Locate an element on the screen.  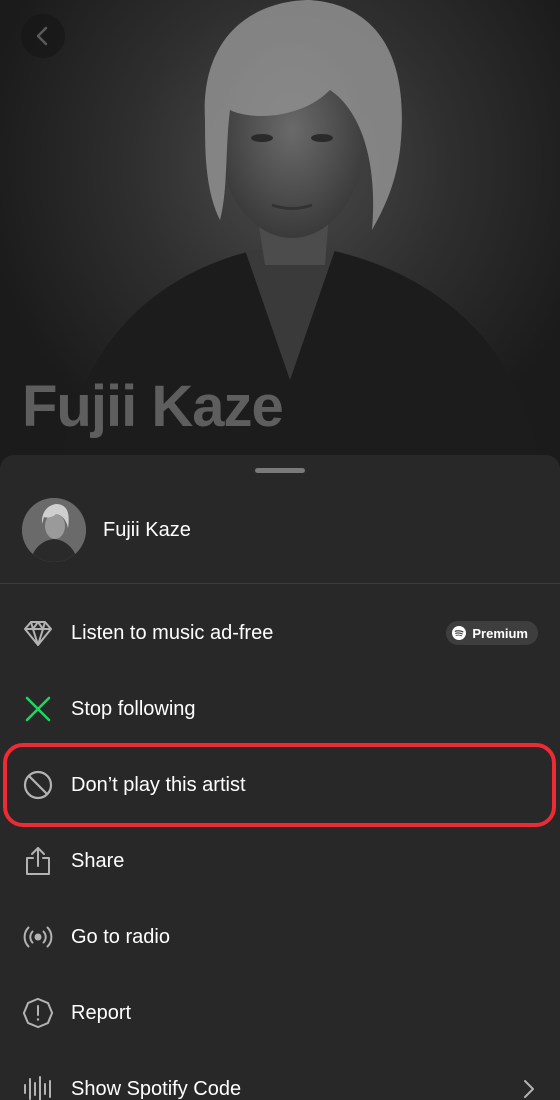
menu-item-go-to-radio: Go to radio is located at coordinates (280, 937).